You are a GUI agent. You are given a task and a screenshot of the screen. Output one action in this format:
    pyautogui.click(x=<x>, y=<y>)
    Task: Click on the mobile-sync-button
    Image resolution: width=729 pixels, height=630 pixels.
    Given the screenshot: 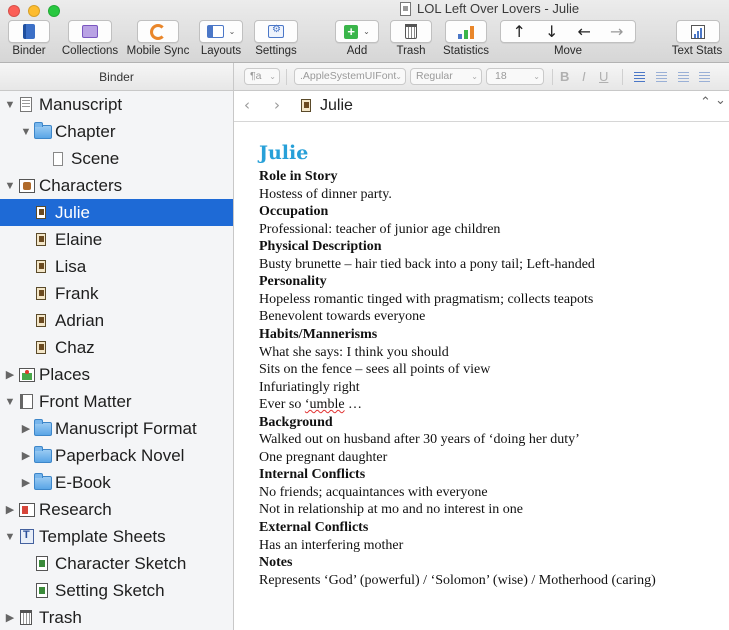 What is the action you would take?
    pyautogui.click(x=158, y=31)
    